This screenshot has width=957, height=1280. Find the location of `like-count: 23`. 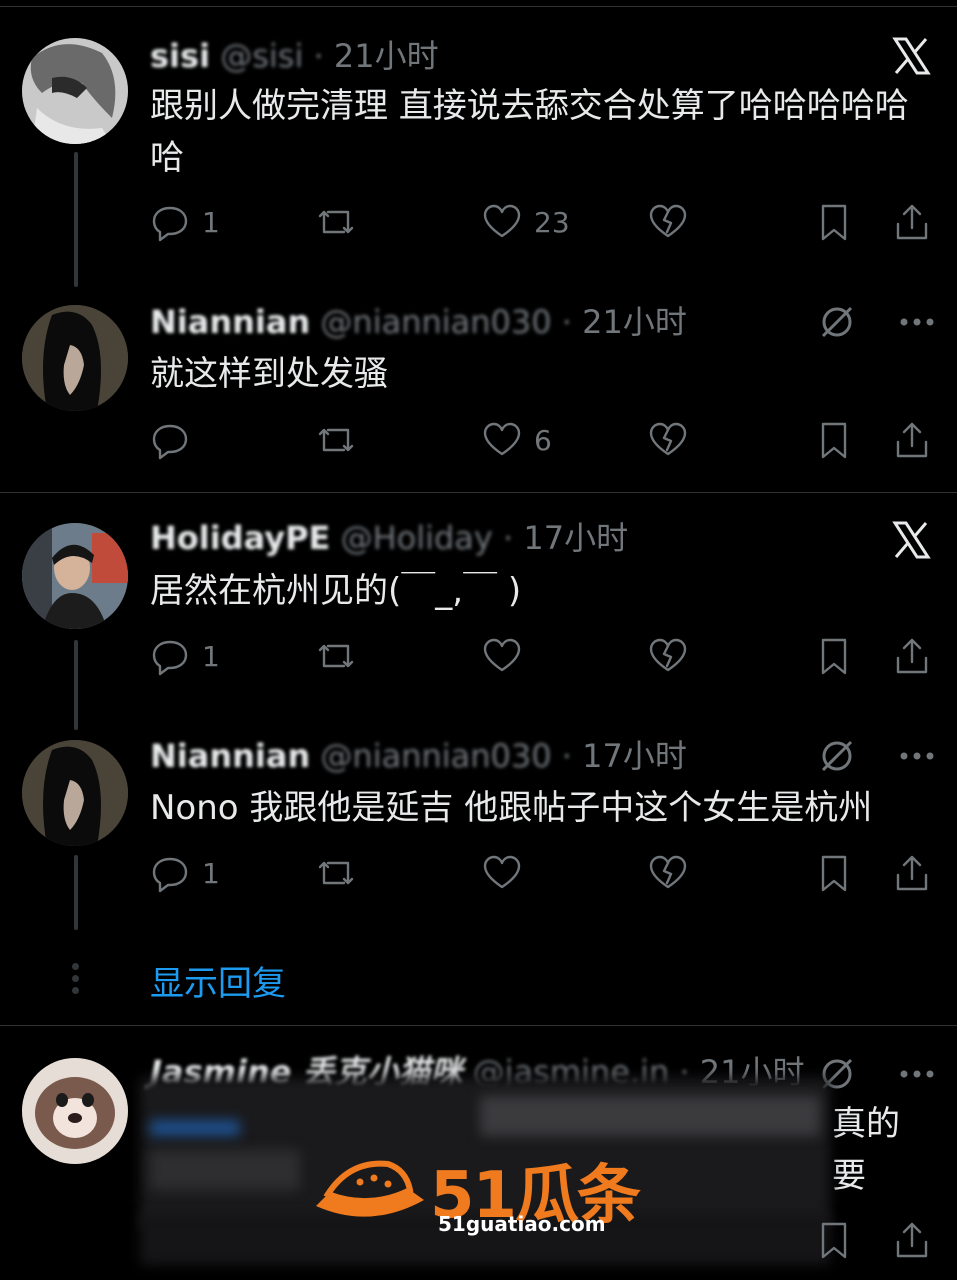

like-count: 23 is located at coordinates (552, 222).